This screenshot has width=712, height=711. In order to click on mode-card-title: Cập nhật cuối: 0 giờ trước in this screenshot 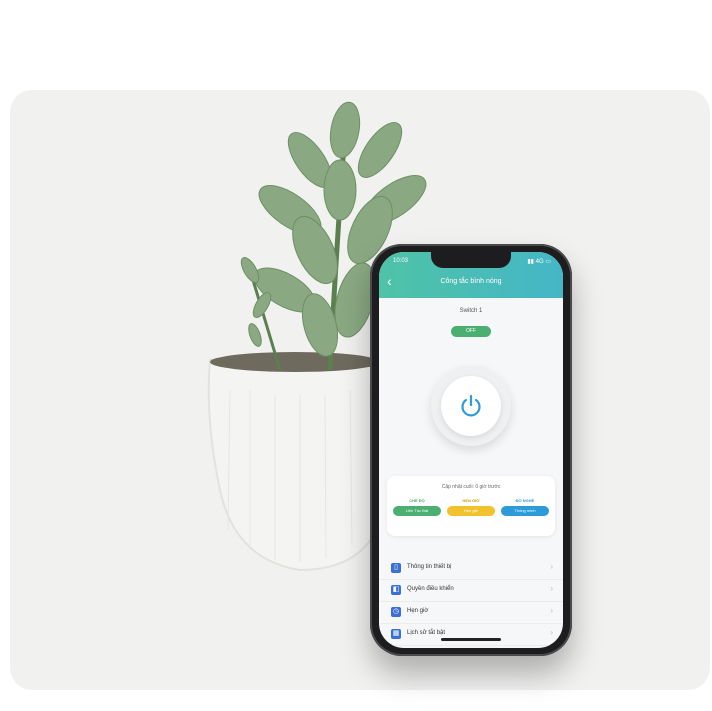, I will do `click(471, 487)`.